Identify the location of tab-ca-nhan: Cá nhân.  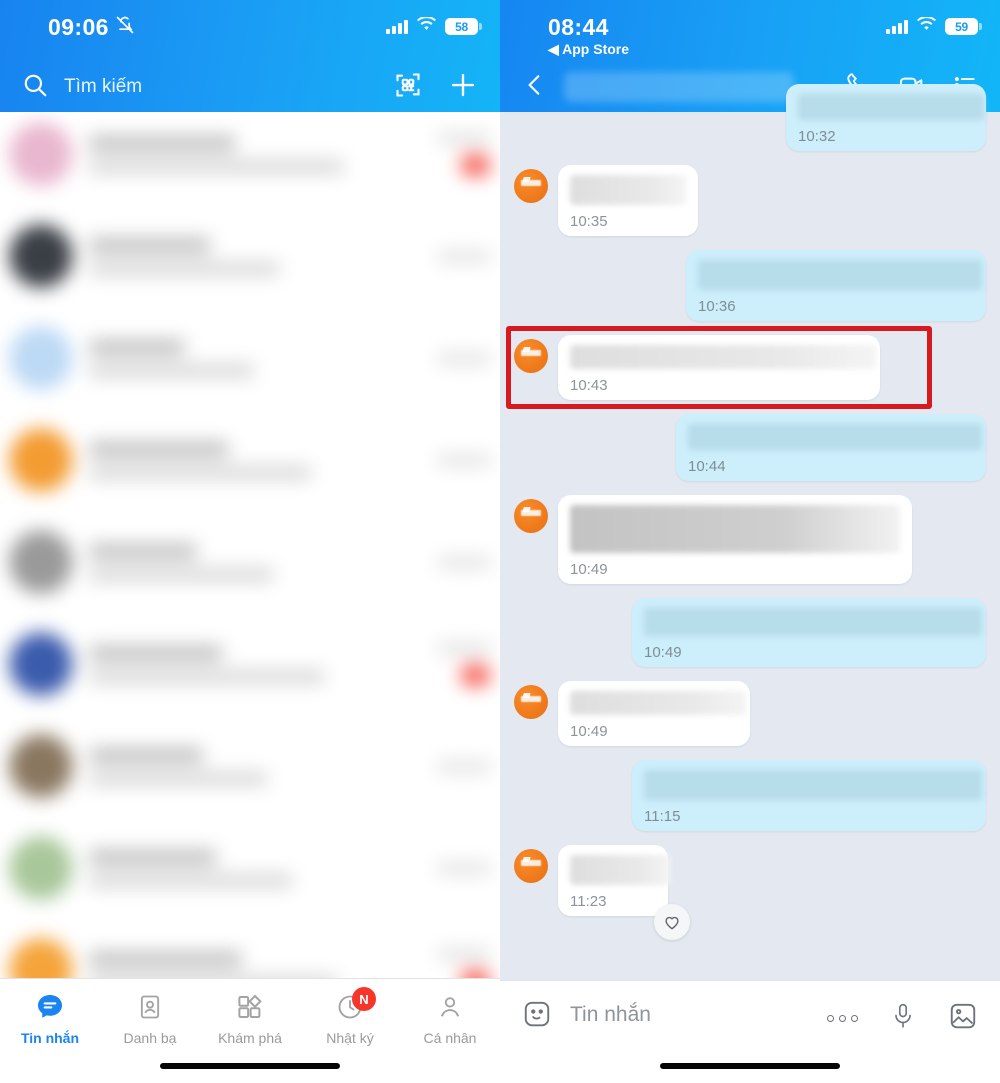
(450, 1018).